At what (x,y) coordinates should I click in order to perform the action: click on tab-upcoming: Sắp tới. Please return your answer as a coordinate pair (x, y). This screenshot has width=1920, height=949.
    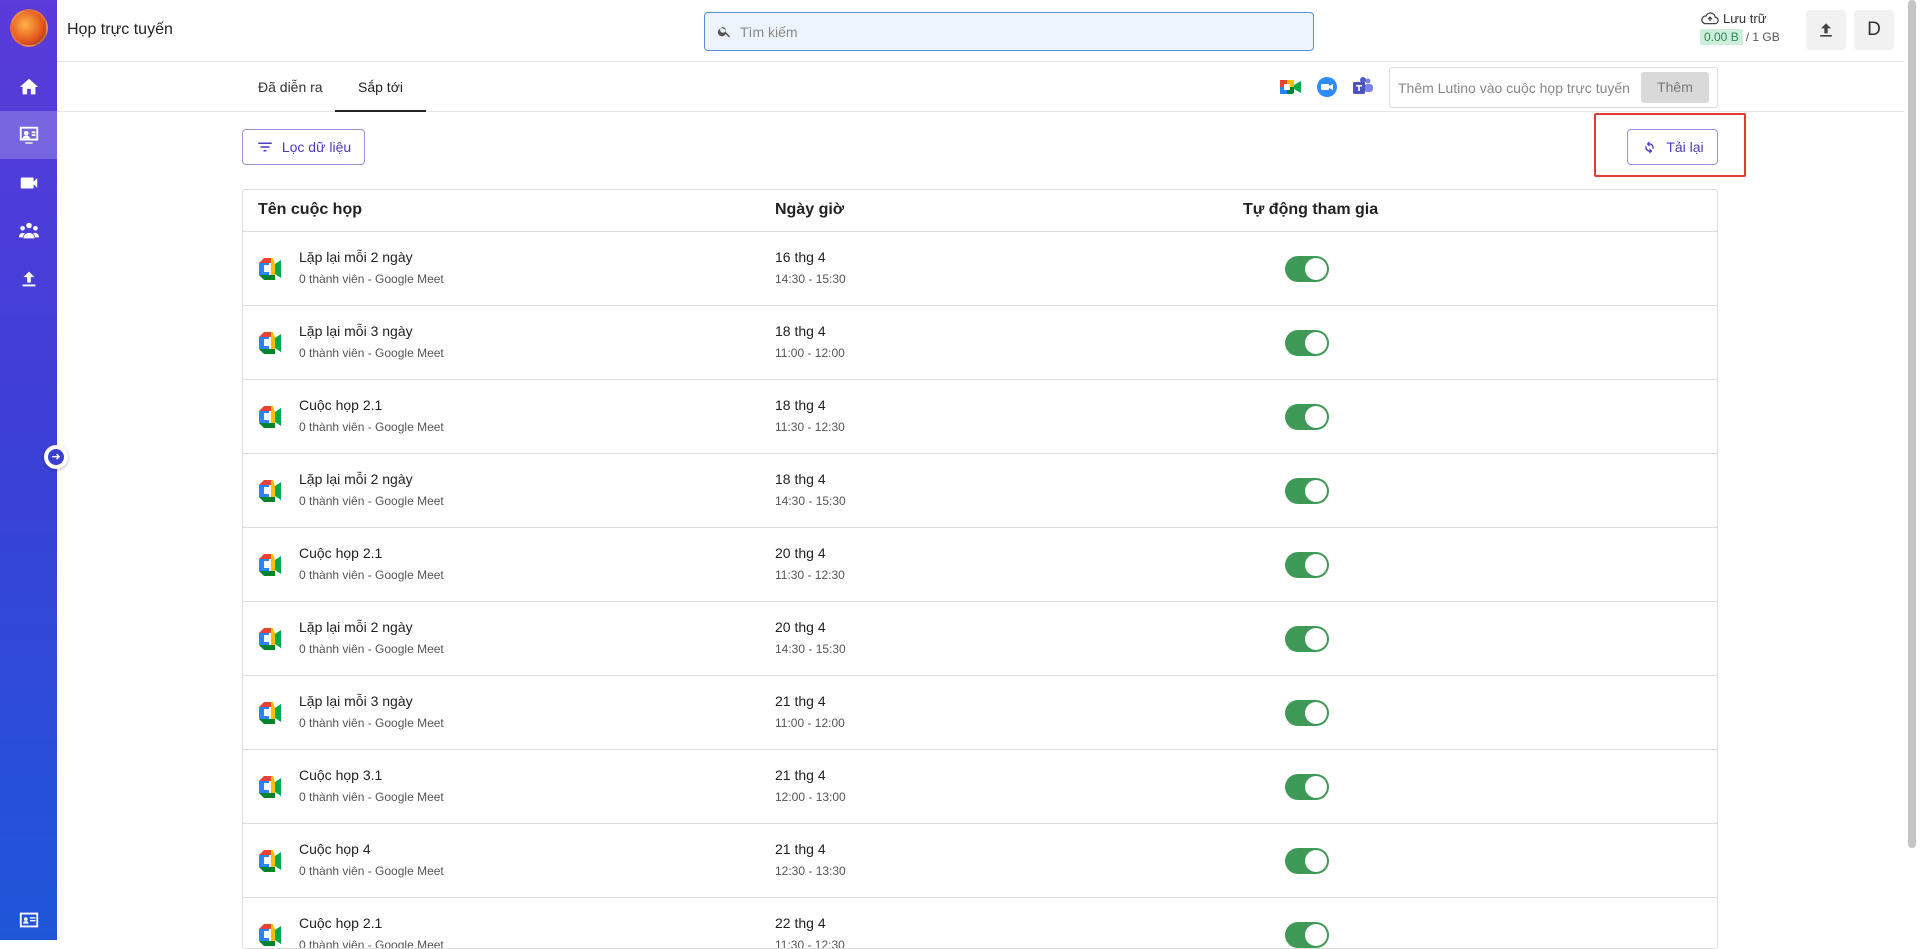
    Looking at the image, I should click on (380, 87).